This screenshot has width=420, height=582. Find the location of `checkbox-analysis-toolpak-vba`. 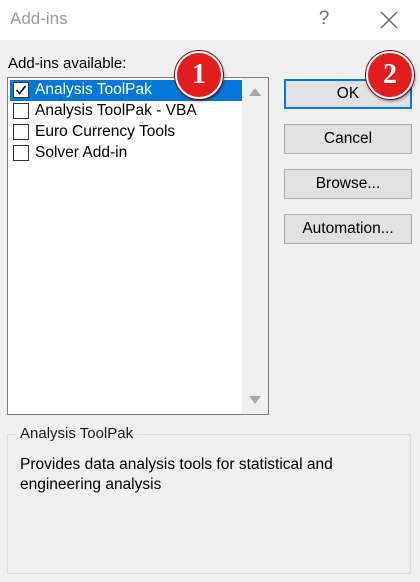

checkbox-analysis-toolpak-vba is located at coordinates (21, 111).